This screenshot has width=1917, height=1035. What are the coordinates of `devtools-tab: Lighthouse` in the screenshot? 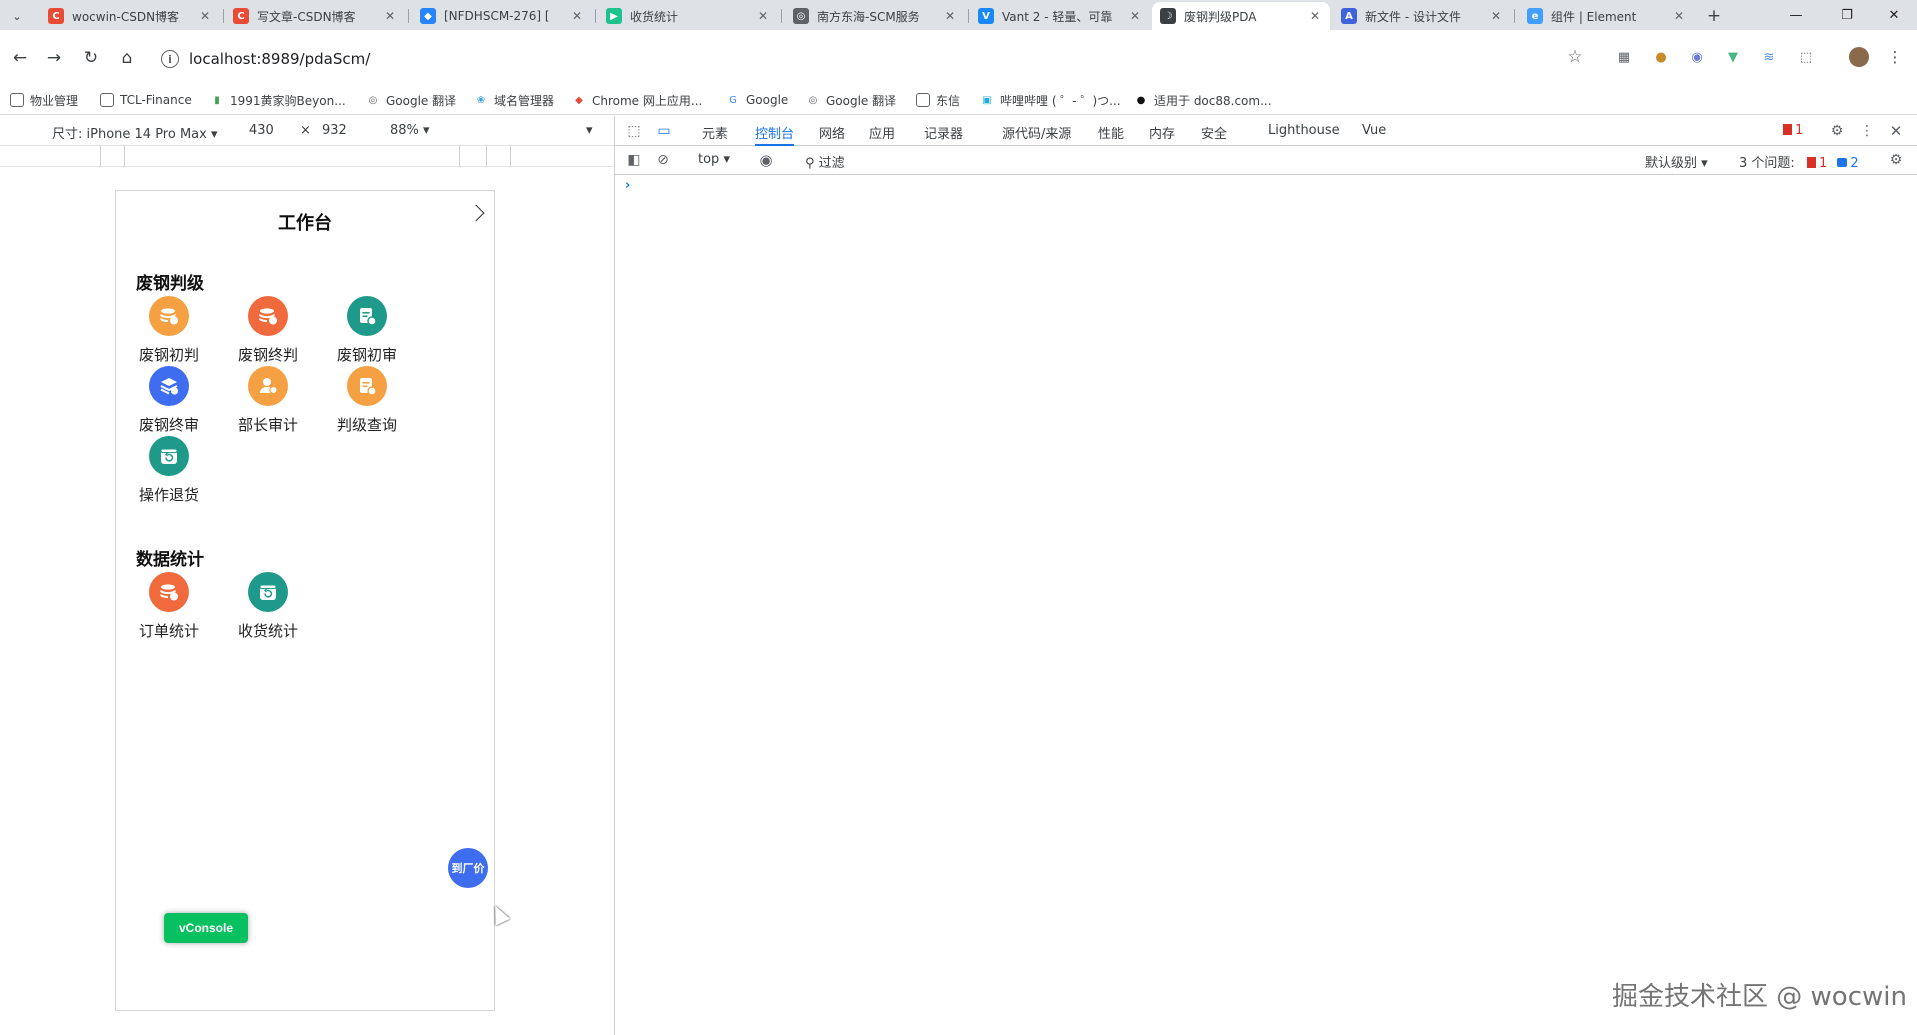 It's located at (1304, 131).